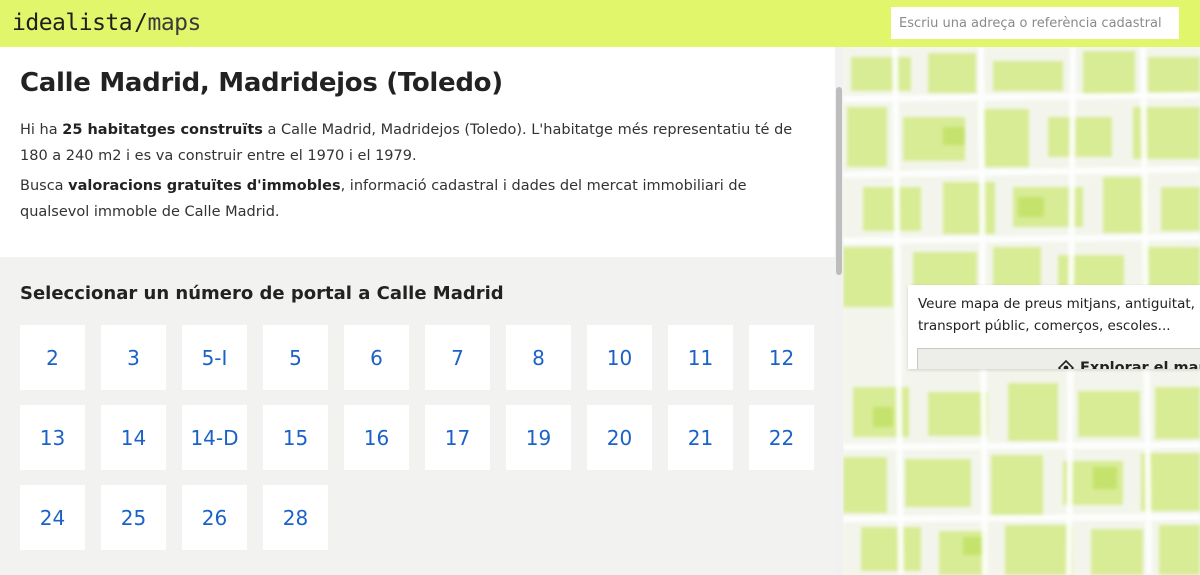 Image resolution: width=1200 pixels, height=575 pixels. Describe the element at coordinates (52, 357) in the screenshot. I see `portal-number-link: 2` at that location.